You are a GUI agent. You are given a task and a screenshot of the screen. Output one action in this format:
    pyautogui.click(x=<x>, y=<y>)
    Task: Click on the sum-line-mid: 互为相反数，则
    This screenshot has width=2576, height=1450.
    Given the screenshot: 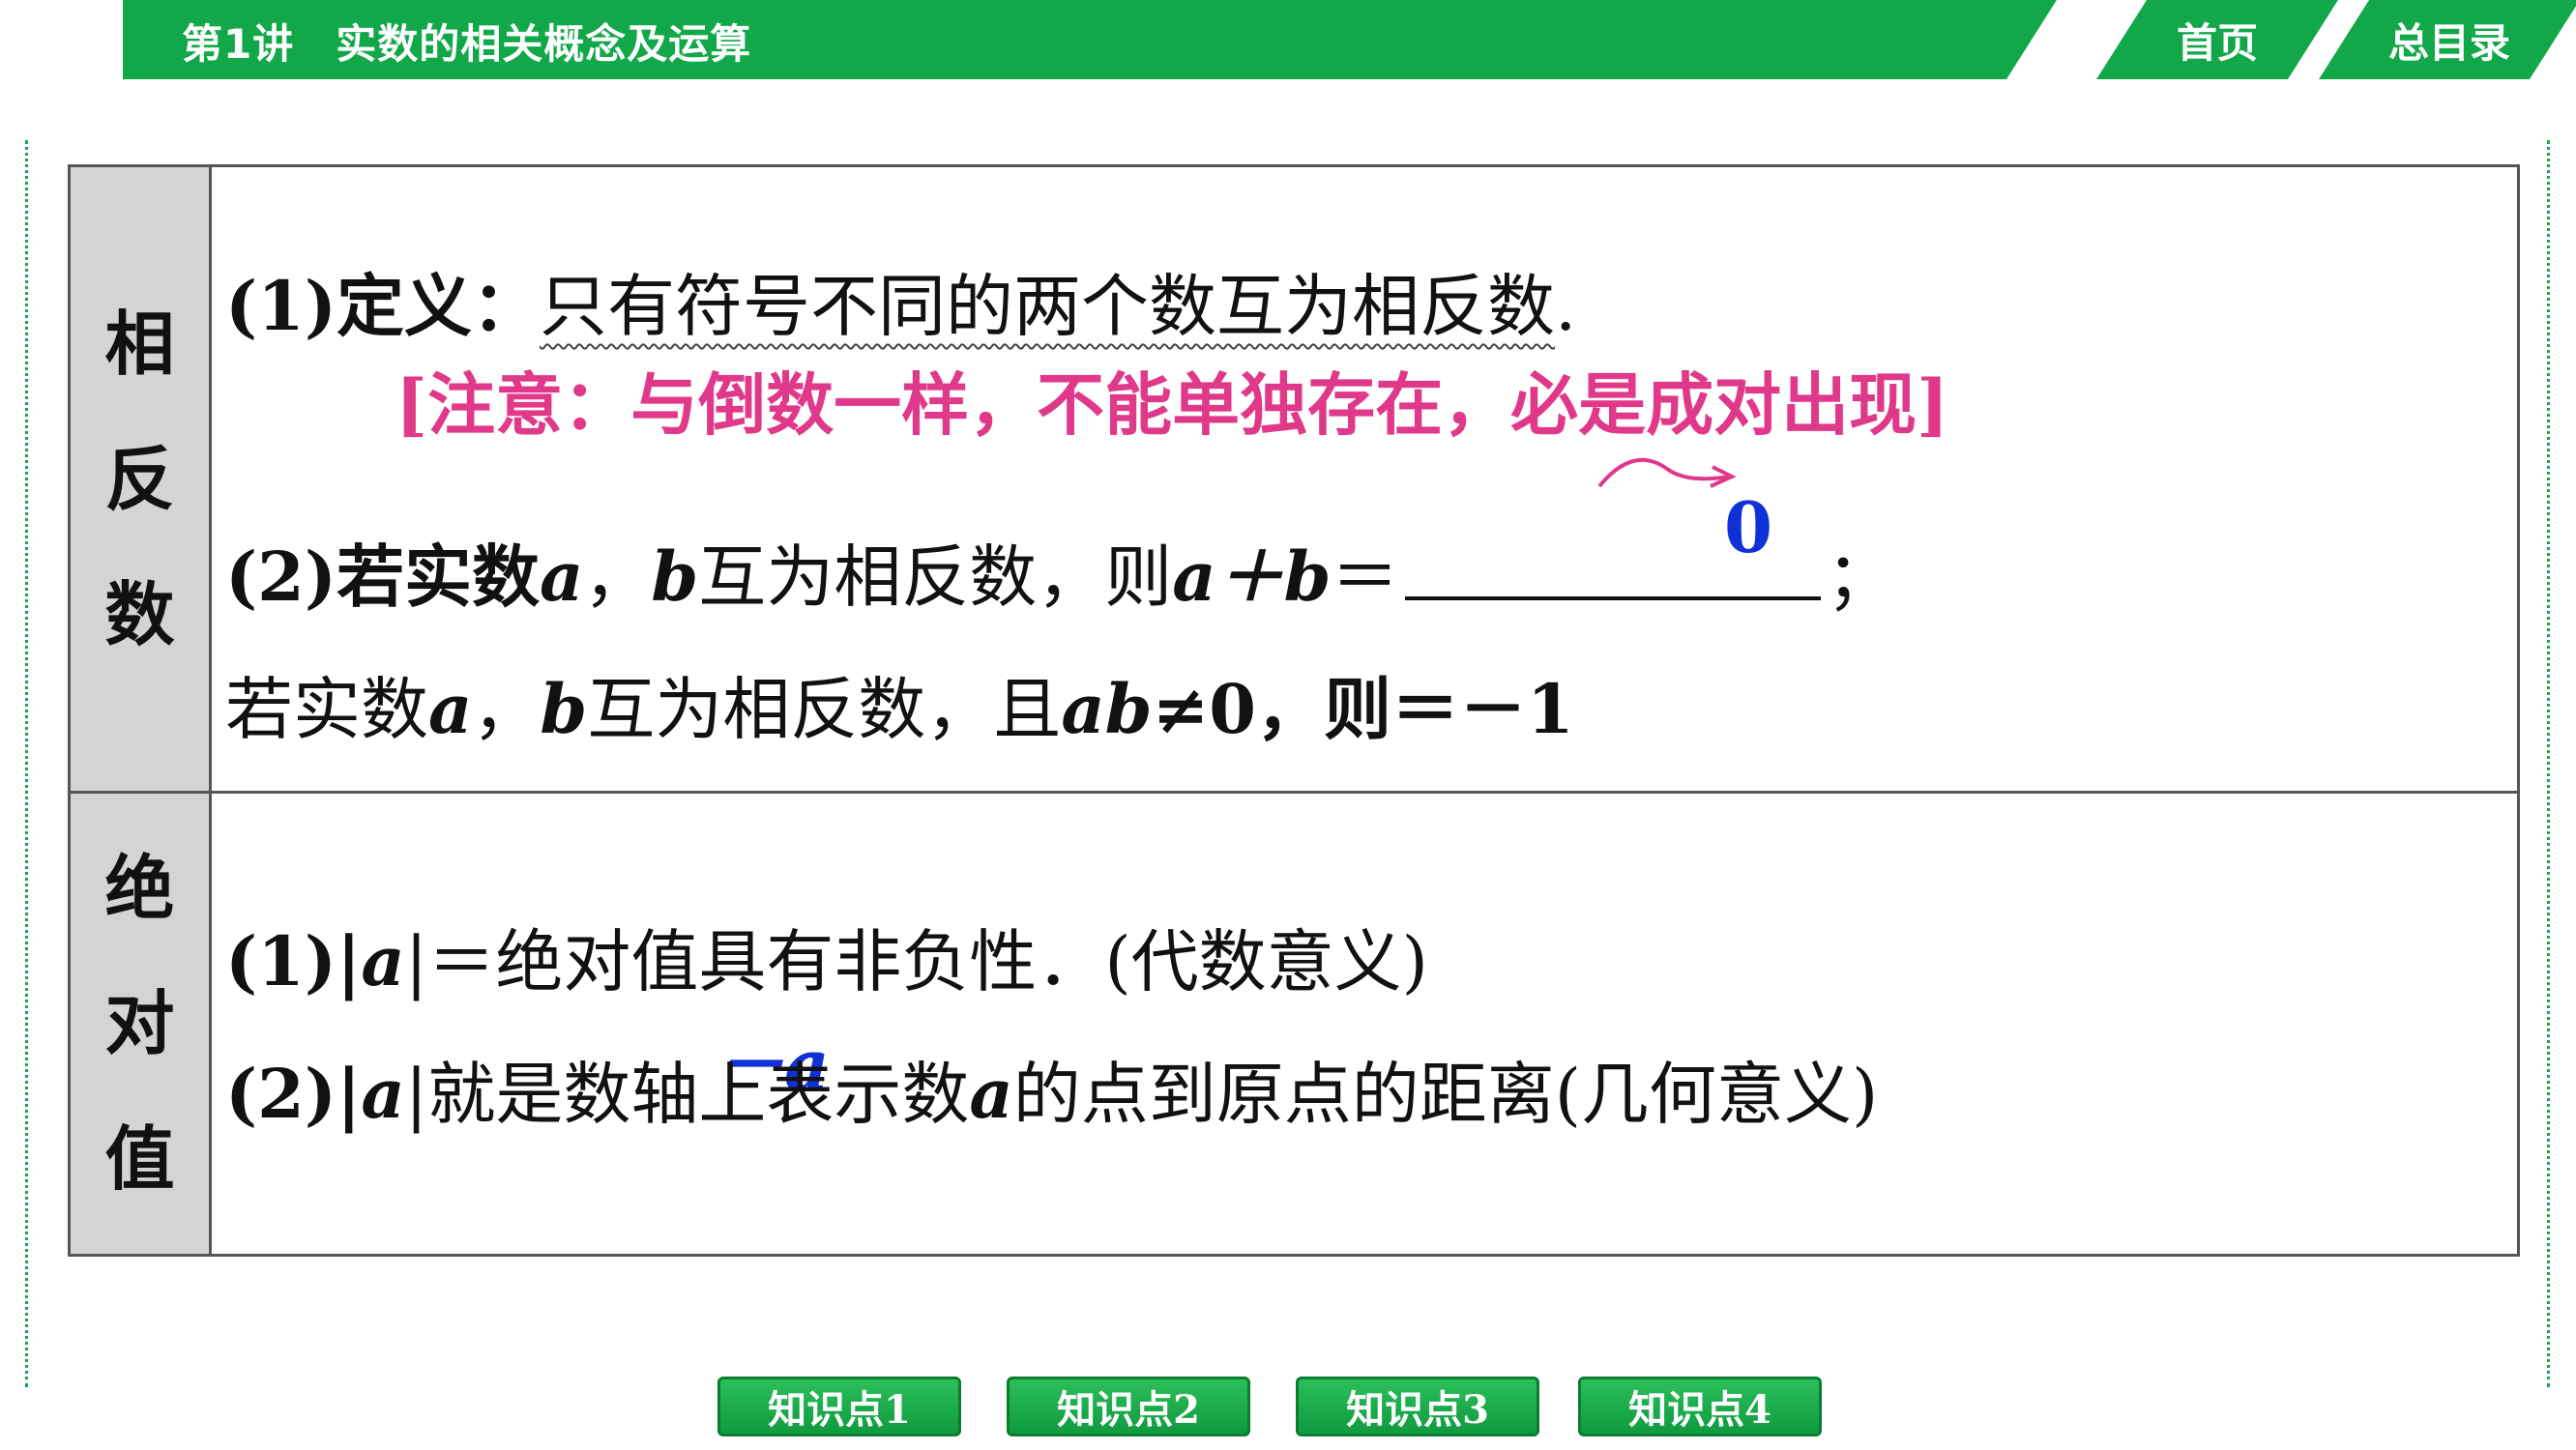 What is the action you would take?
    pyautogui.click(x=935, y=577)
    